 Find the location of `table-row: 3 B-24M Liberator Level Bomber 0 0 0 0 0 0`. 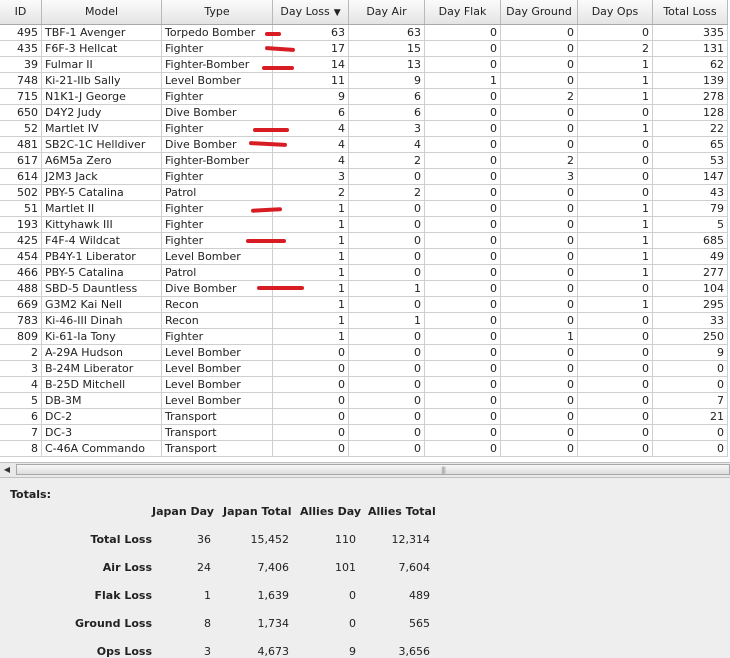

table-row: 3 B-24M Liberator Level Bomber 0 0 0 0 0 0 is located at coordinates (364, 369).